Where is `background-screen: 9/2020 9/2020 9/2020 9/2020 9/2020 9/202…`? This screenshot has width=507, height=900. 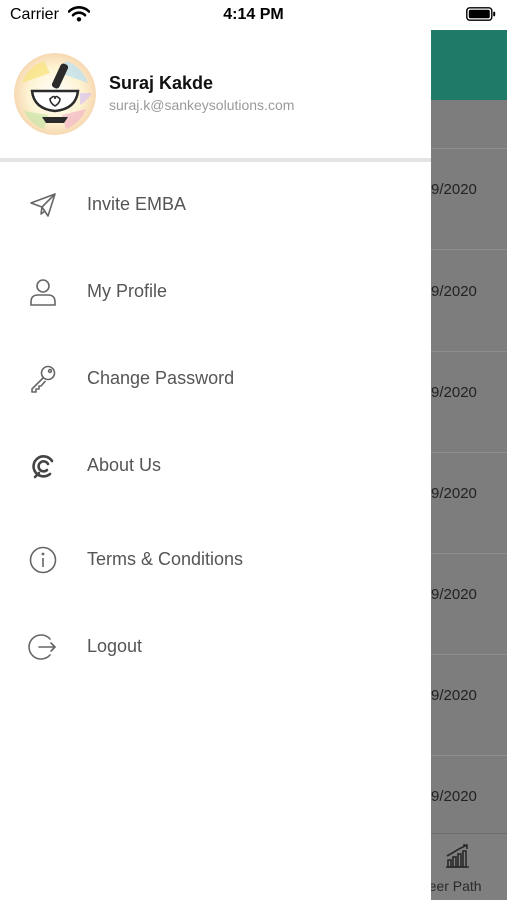
background-screen: 9/2020 9/2020 9/2020 9/2020 9/2020 9/202… is located at coordinates (469, 450).